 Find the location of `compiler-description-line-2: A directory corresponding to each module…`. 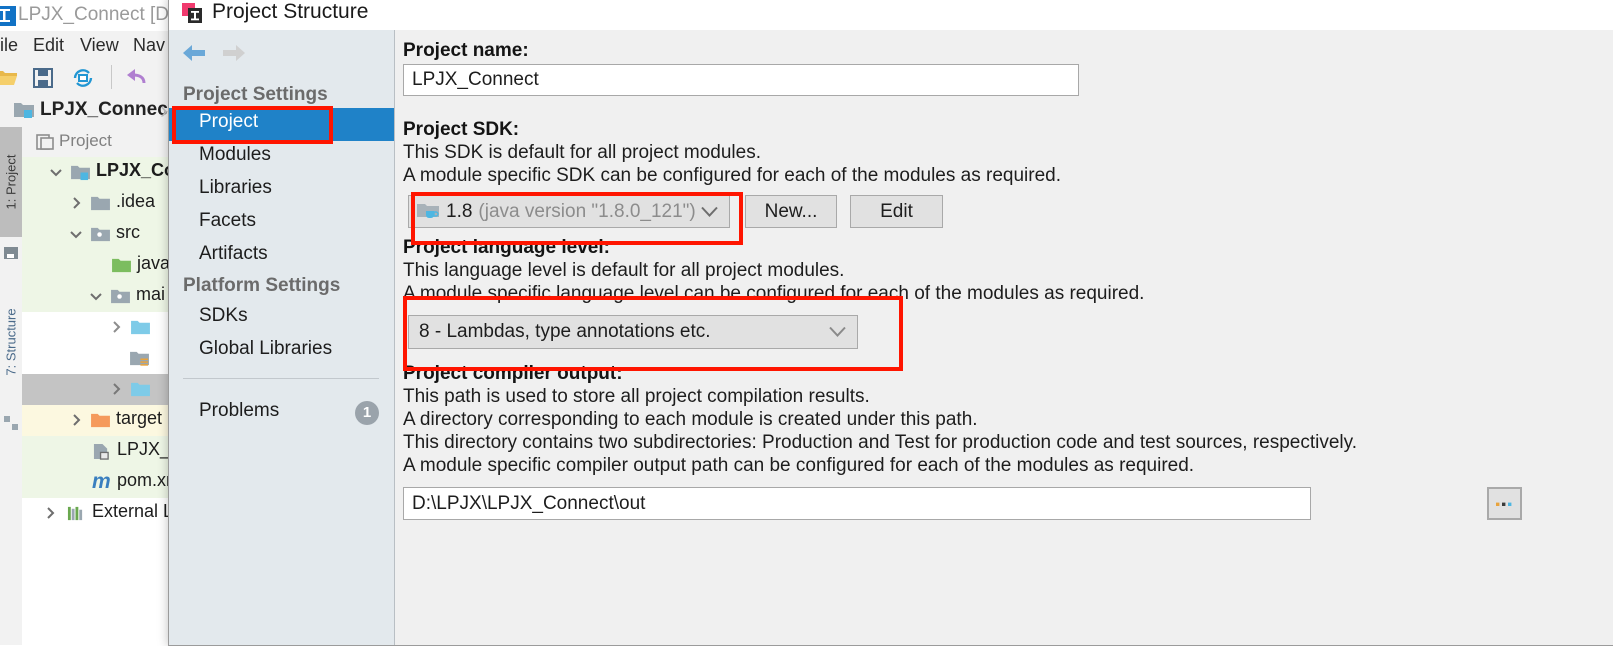

compiler-description-line-2: A directory corresponding to each module… is located at coordinates (690, 419).